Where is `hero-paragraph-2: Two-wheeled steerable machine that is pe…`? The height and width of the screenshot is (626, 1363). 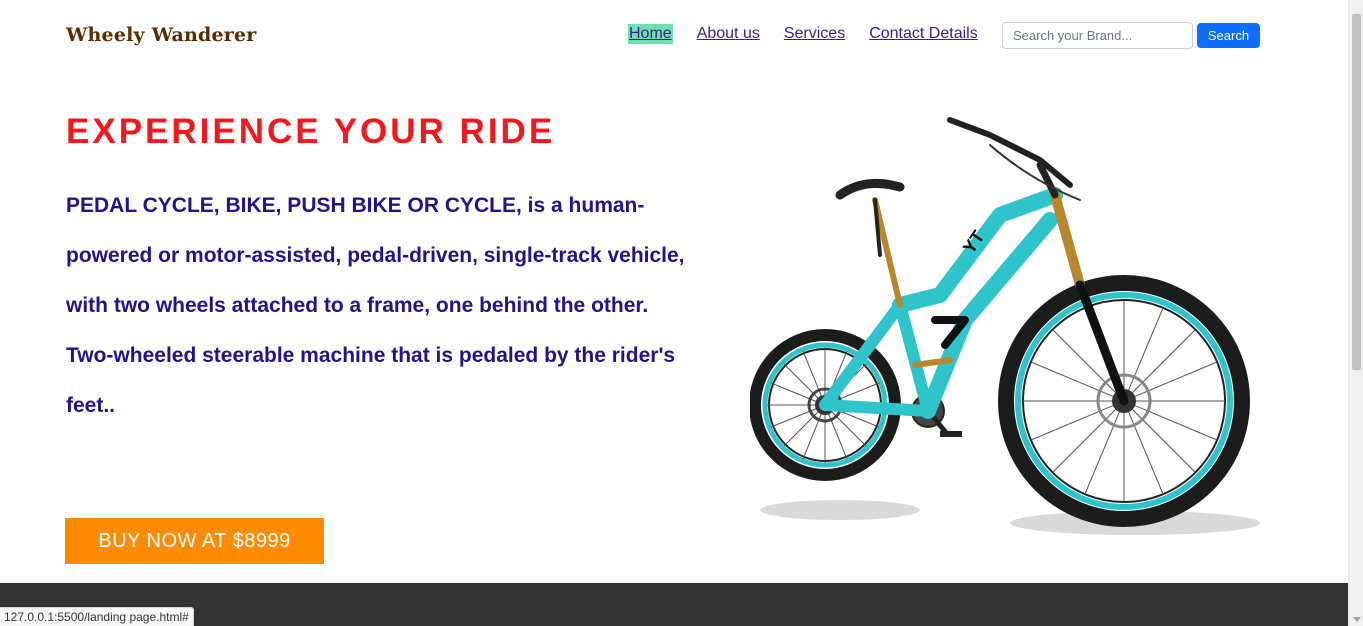 hero-paragraph-2: Two-wheeled steerable machine that is pe… is located at coordinates (371, 380).